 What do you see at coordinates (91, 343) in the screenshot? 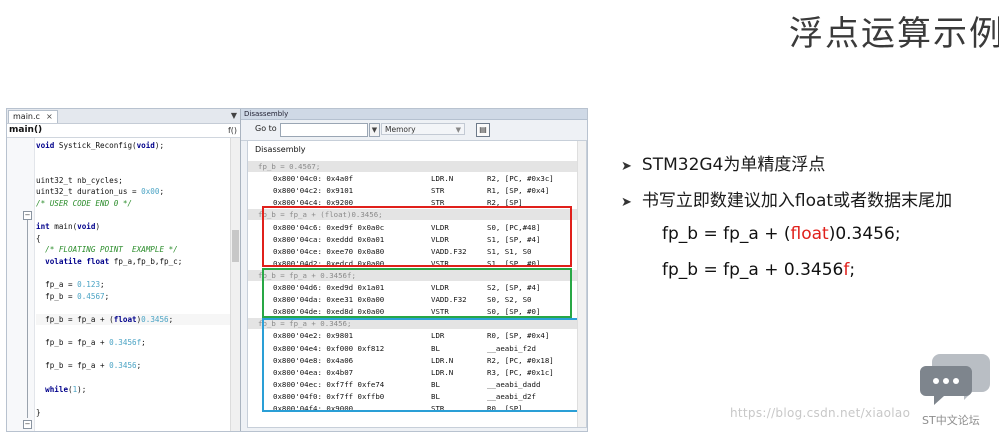
I see `code-line: fp_b = fp_a + 0.3456f;` at bounding box center [91, 343].